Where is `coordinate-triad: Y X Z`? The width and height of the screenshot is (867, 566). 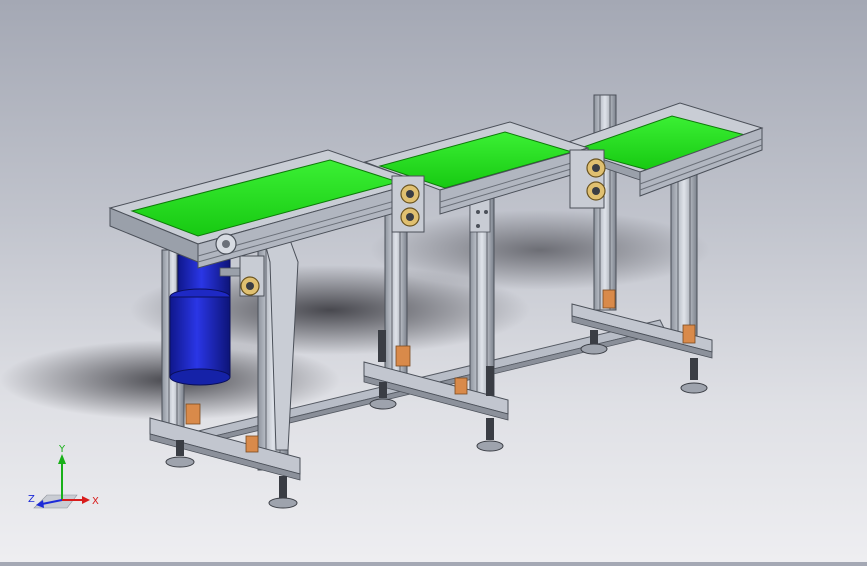 coordinate-triad: Y X Z is located at coordinates (63, 476).